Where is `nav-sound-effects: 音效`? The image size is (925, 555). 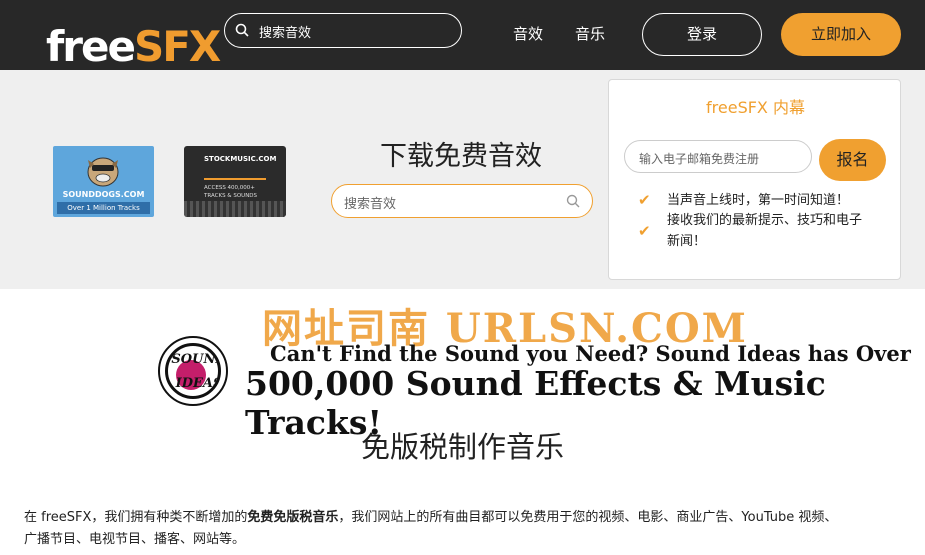 nav-sound-effects: 音效 is located at coordinates (528, 33).